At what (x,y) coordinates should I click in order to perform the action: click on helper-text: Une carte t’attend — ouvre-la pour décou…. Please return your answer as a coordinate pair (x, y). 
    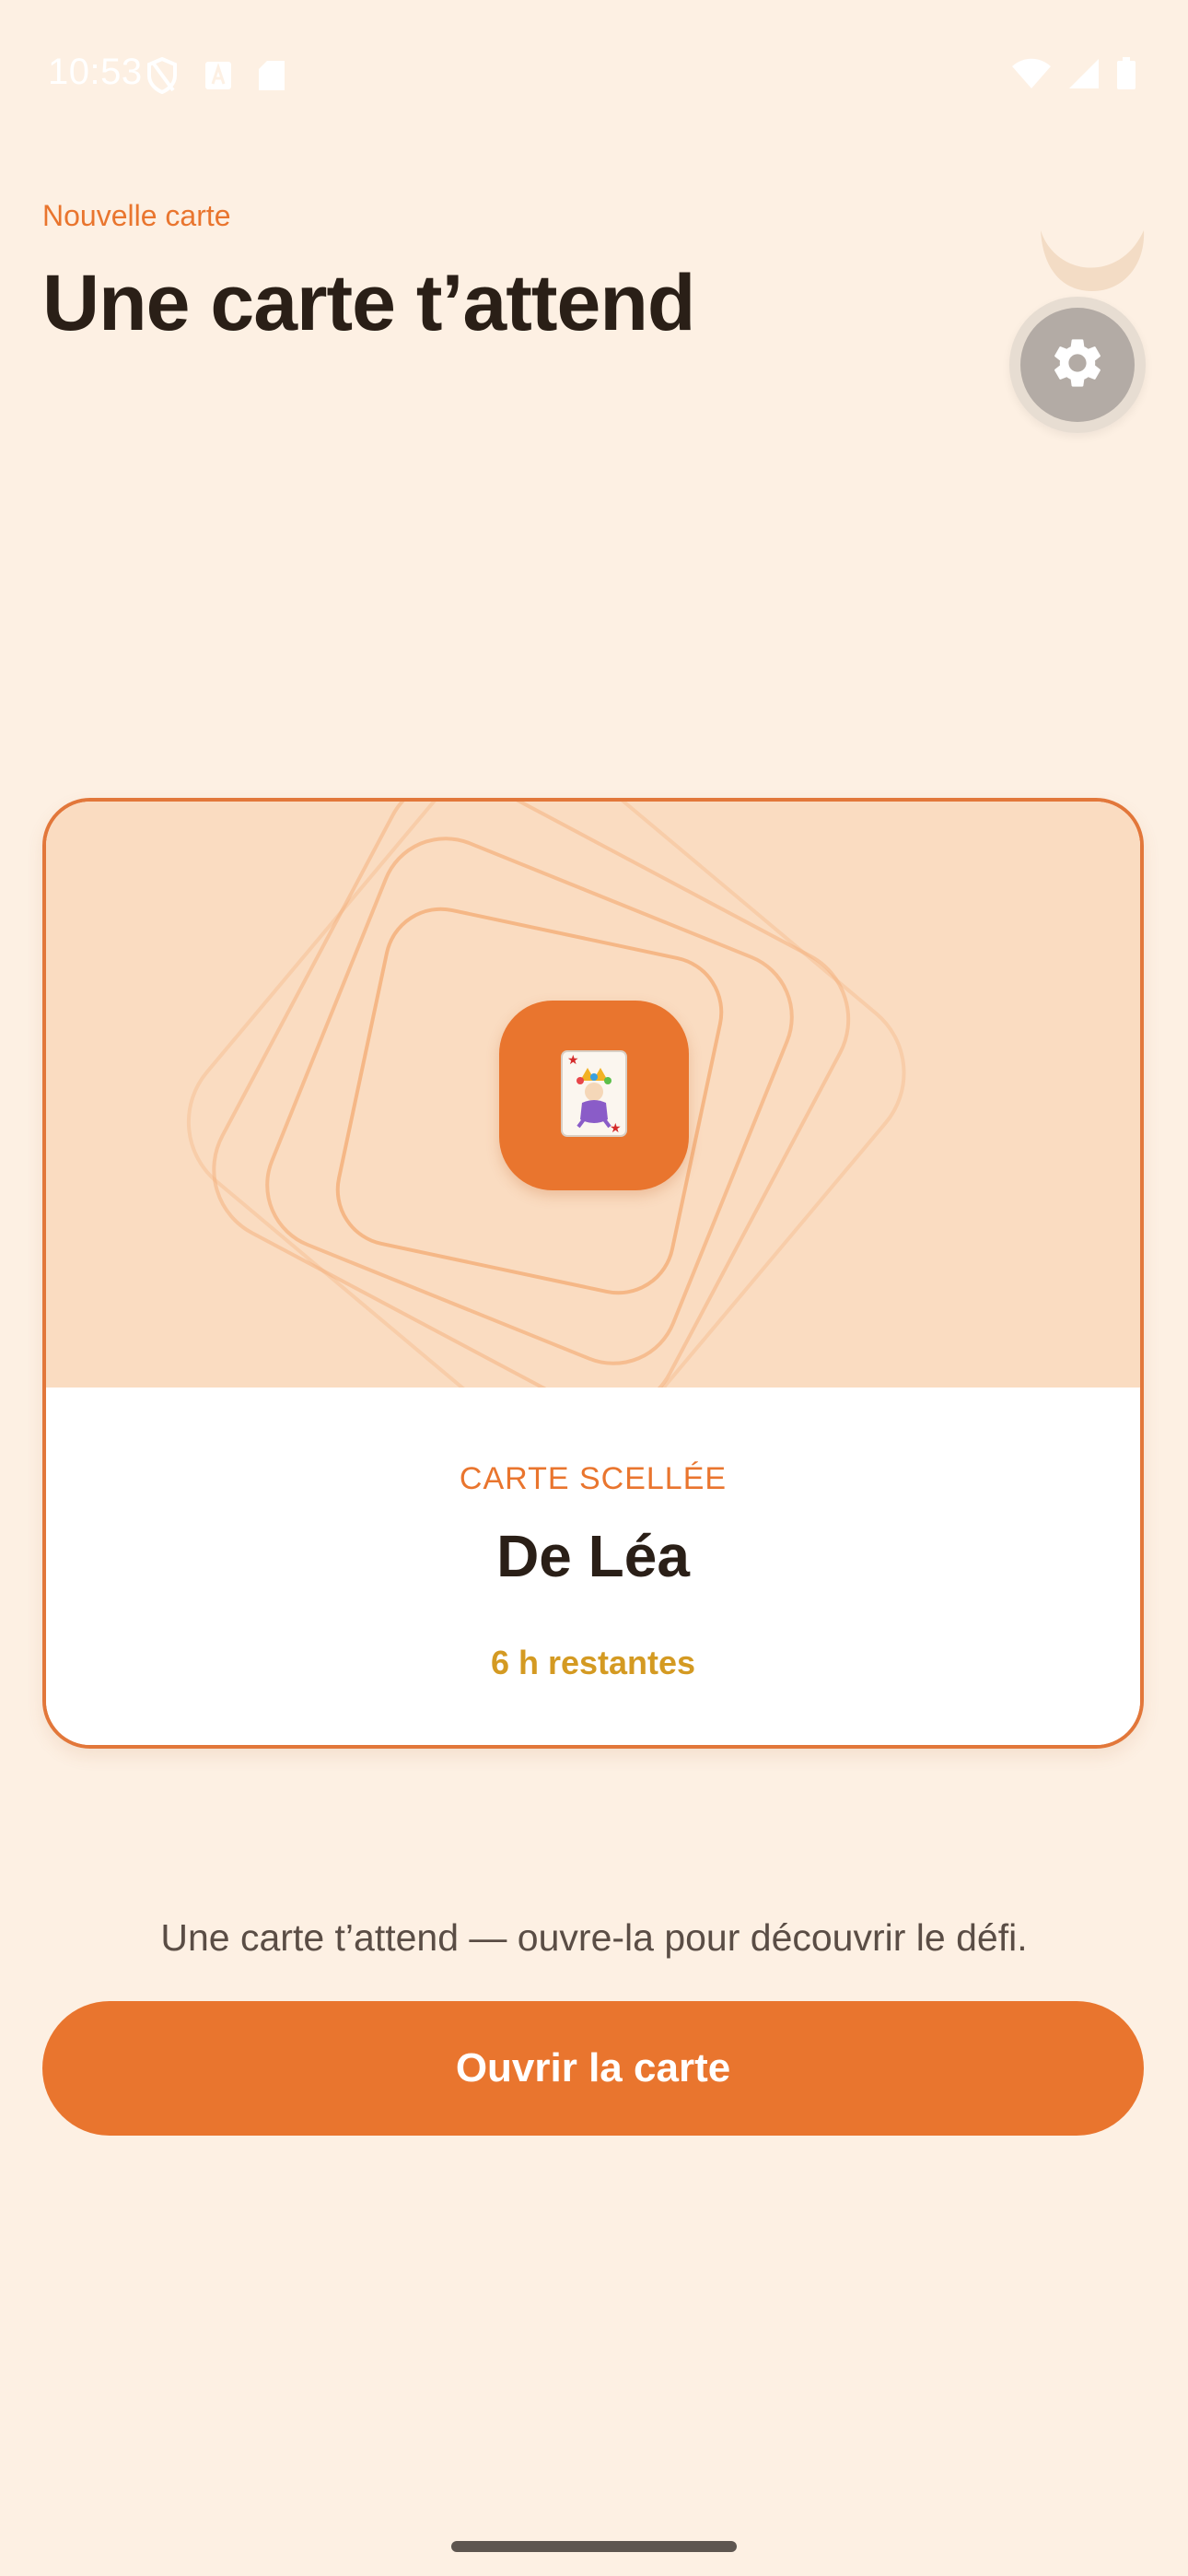
    Looking at the image, I should click on (594, 1937).